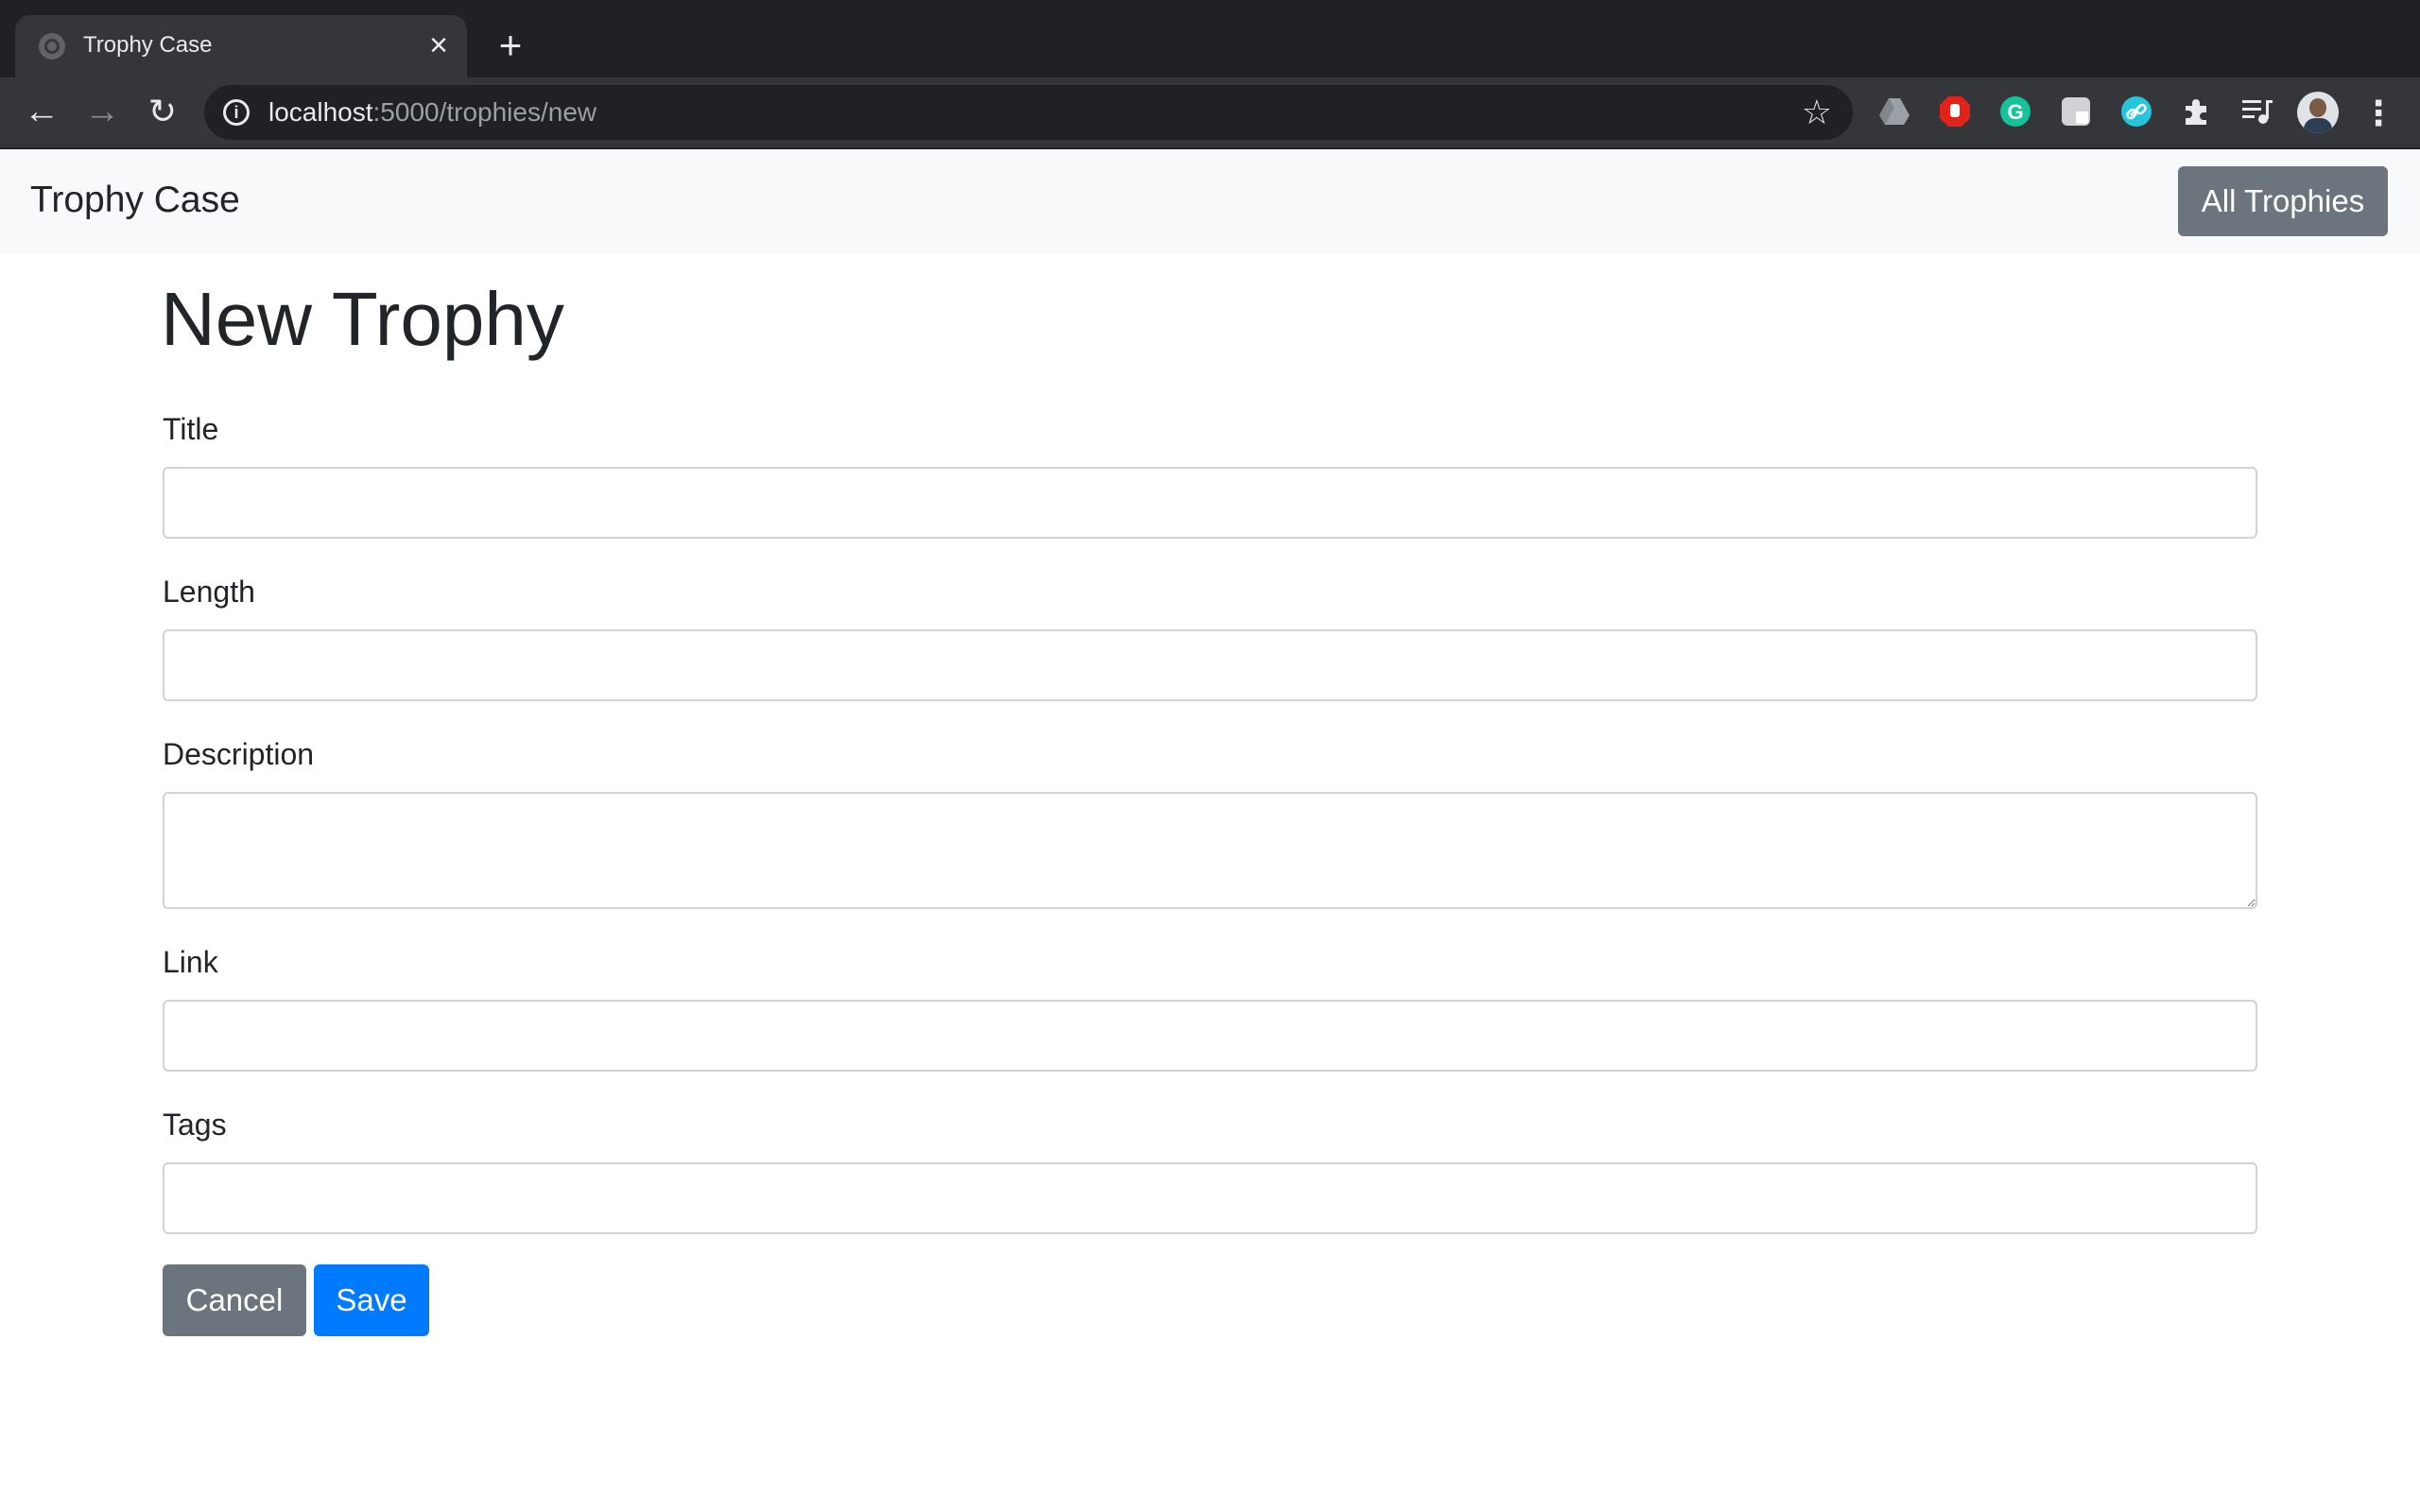 The height and width of the screenshot is (1512, 2420). What do you see at coordinates (135, 200) in the screenshot?
I see `navbar-brand: Trophy Case` at bounding box center [135, 200].